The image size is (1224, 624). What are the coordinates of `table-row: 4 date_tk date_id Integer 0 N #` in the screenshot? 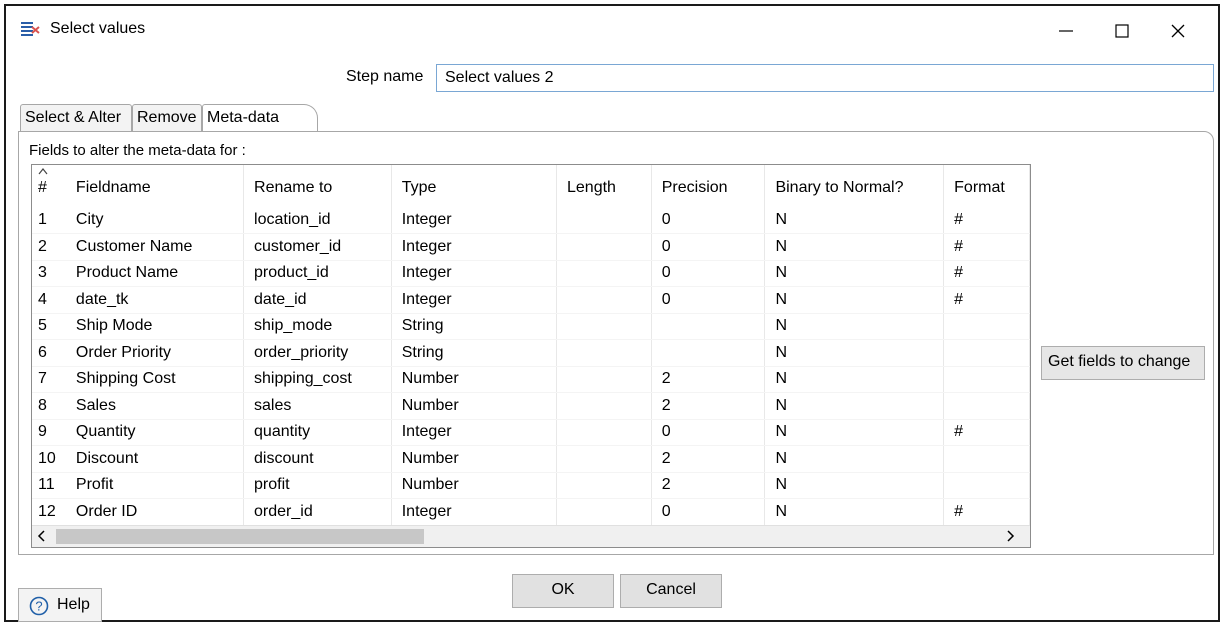 It's located at (531, 300).